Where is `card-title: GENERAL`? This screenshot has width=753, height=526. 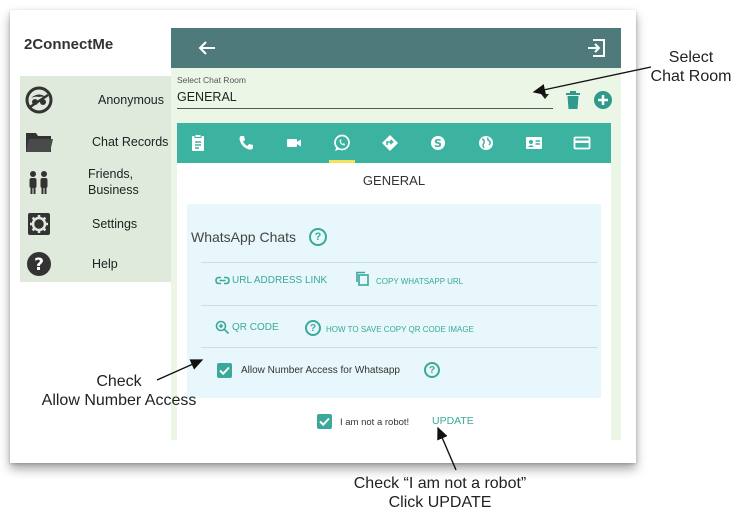 card-title: GENERAL is located at coordinates (394, 180).